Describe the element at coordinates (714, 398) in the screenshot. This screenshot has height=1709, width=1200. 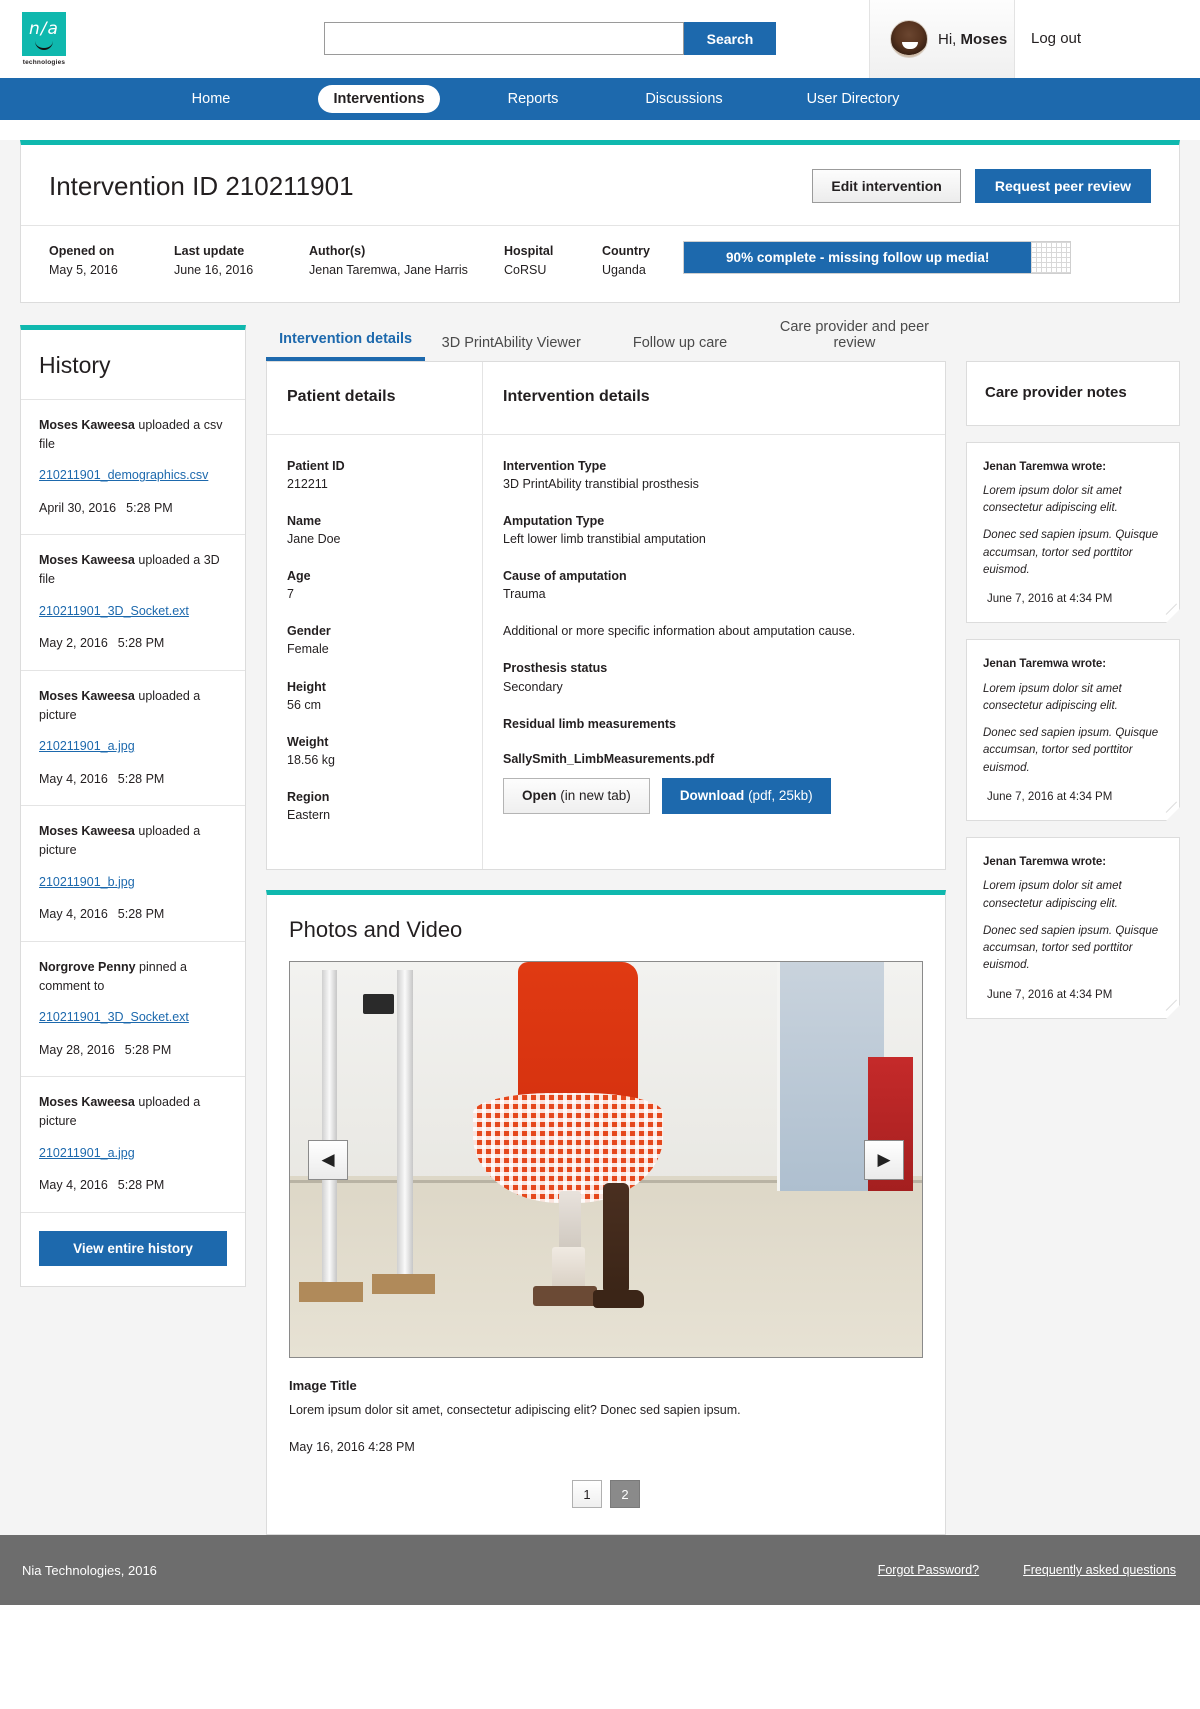
I see `intervention-details-heading: Intervention details` at that location.